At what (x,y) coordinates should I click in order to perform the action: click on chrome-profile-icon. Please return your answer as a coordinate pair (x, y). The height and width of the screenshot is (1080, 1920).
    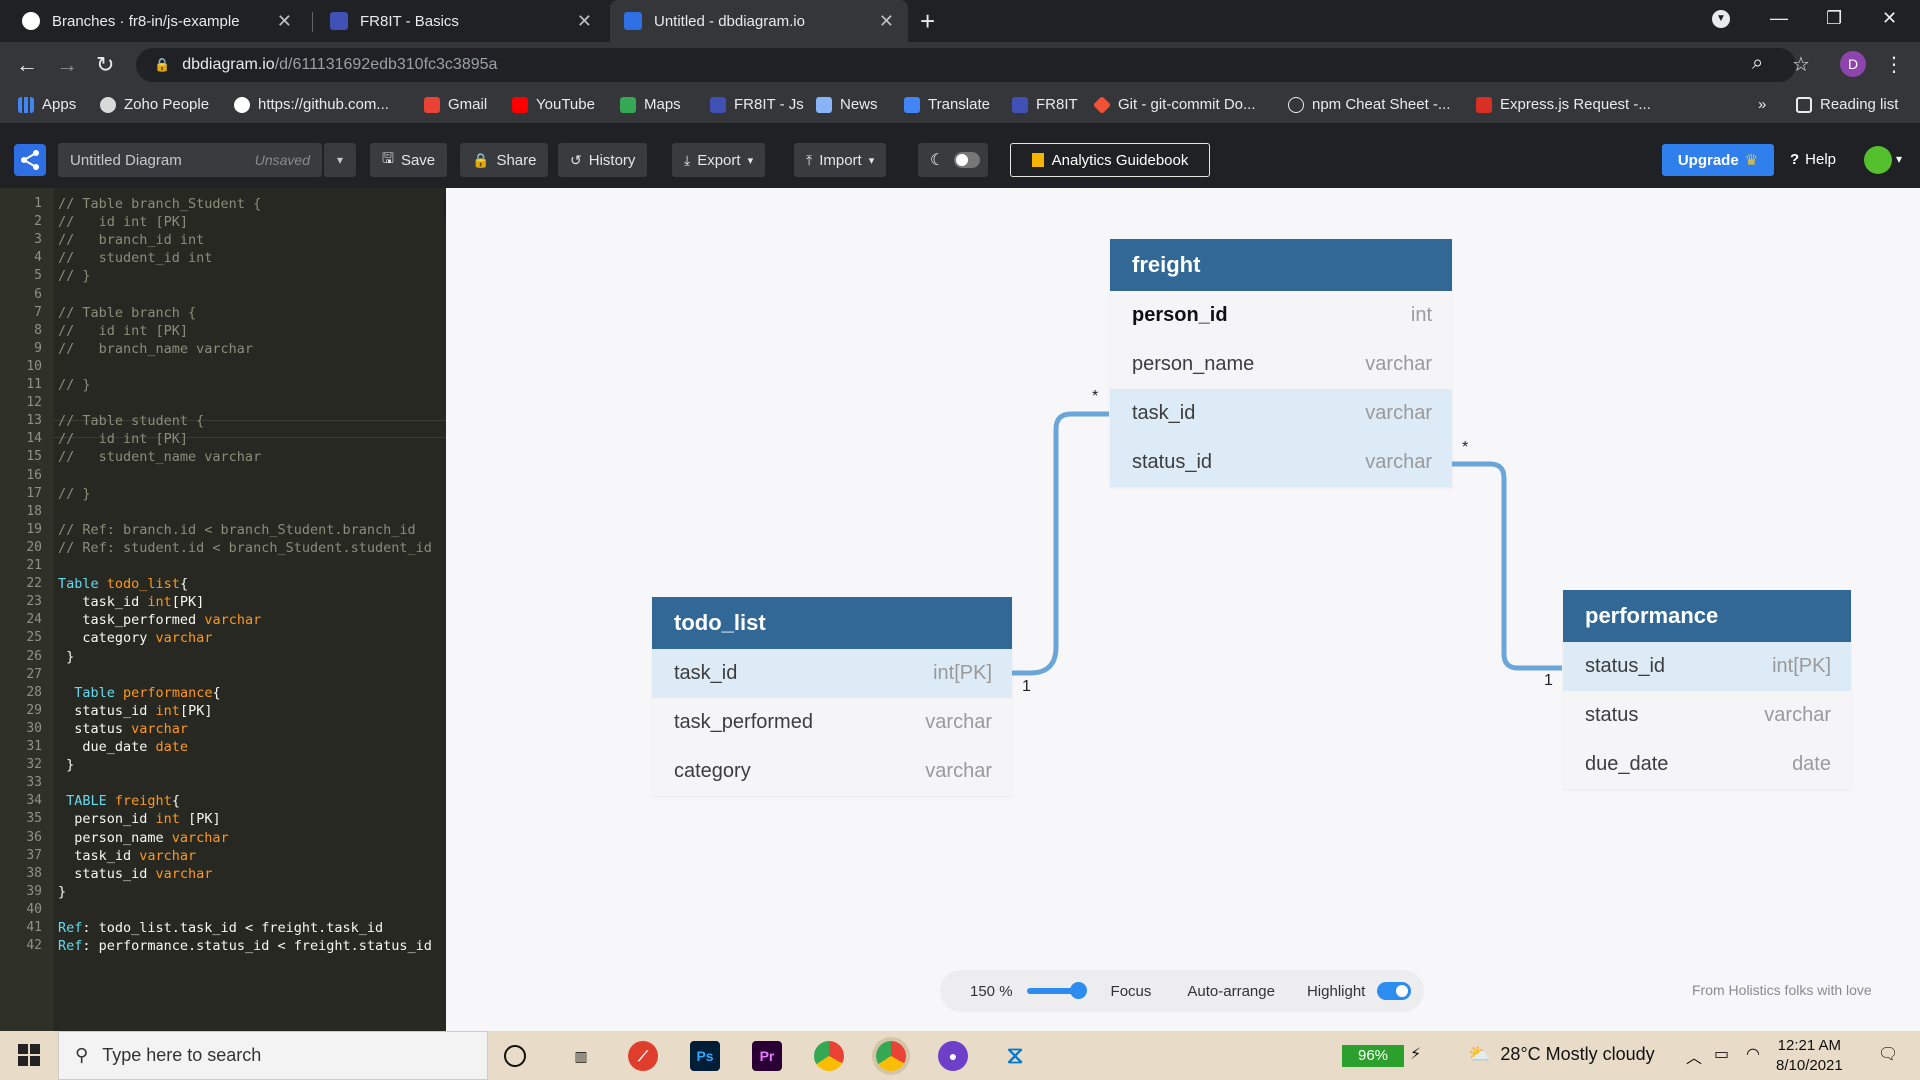
    Looking at the image, I should click on (891, 1056).